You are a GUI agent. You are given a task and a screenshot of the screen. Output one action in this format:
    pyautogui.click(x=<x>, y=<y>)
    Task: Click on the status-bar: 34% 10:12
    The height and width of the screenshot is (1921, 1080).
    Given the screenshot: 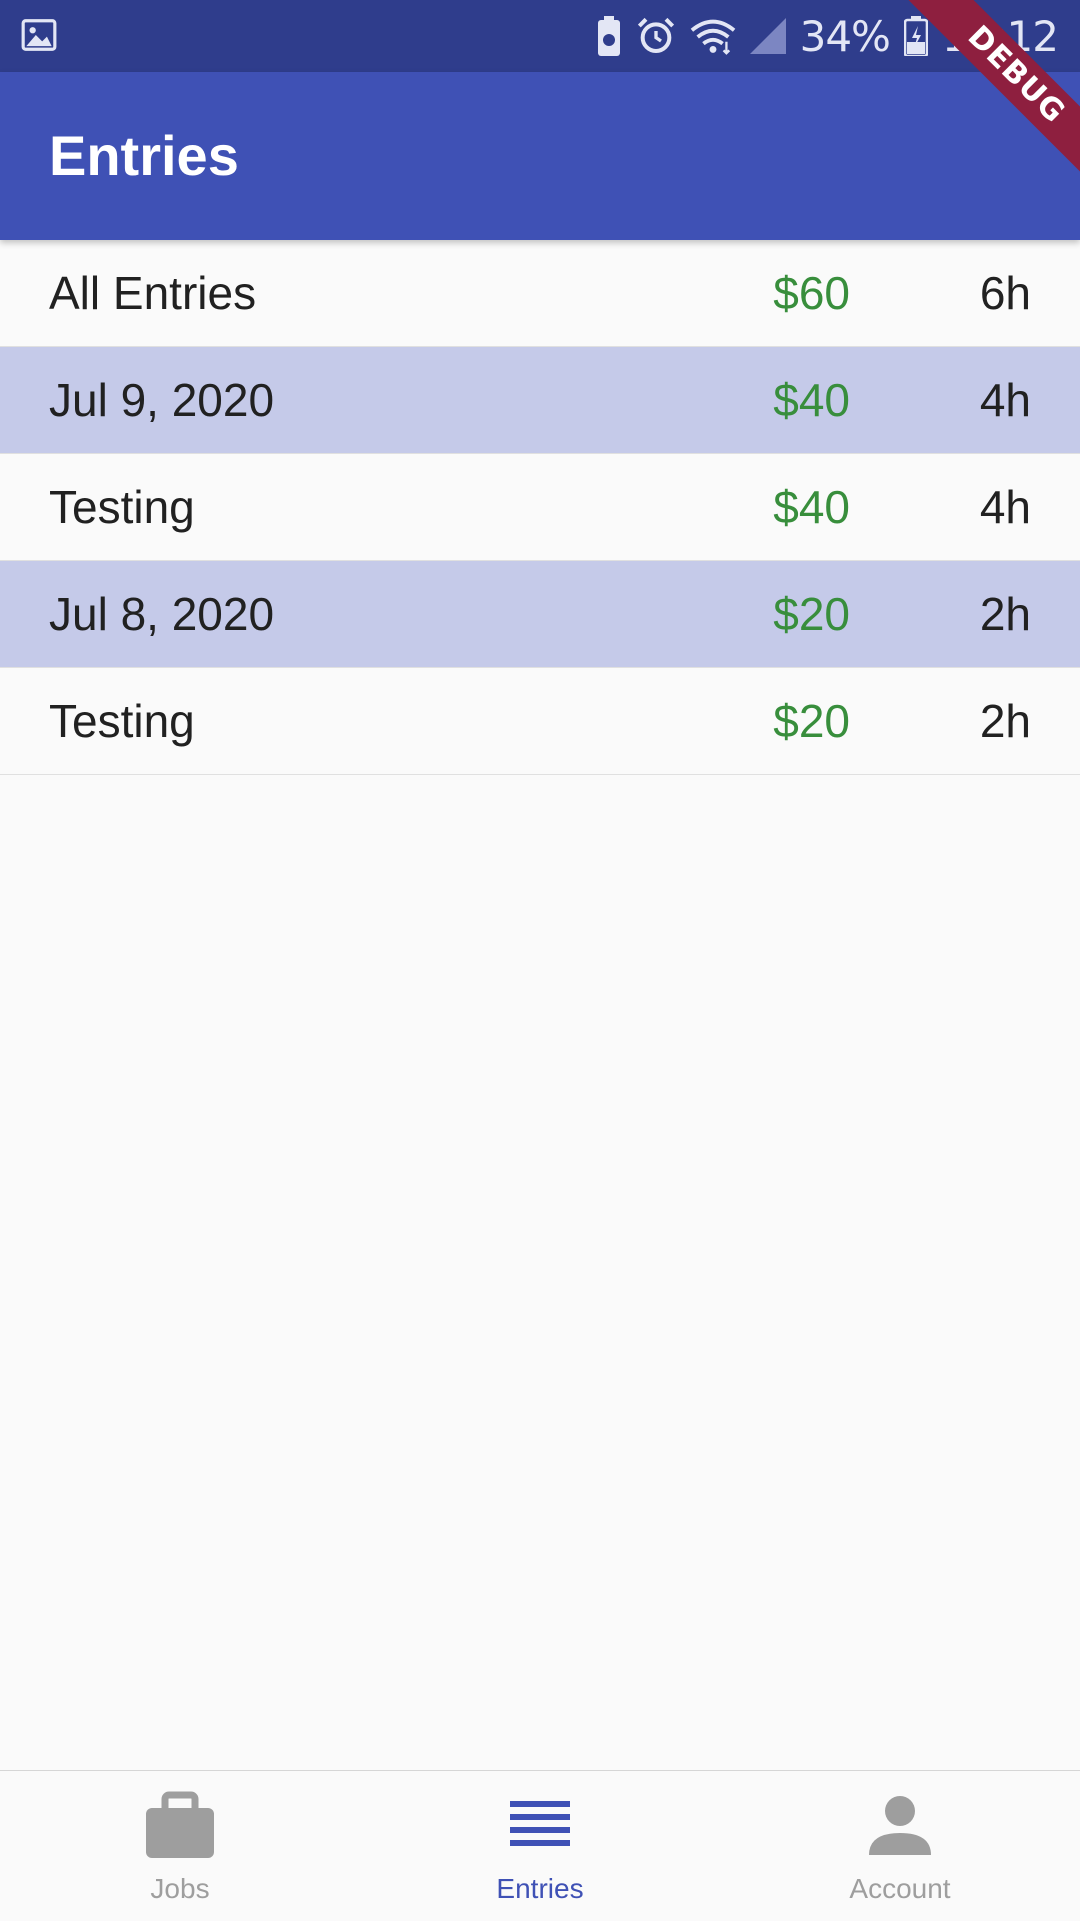 What is the action you would take?
    pyautogui.click(x=540, y=36)
    